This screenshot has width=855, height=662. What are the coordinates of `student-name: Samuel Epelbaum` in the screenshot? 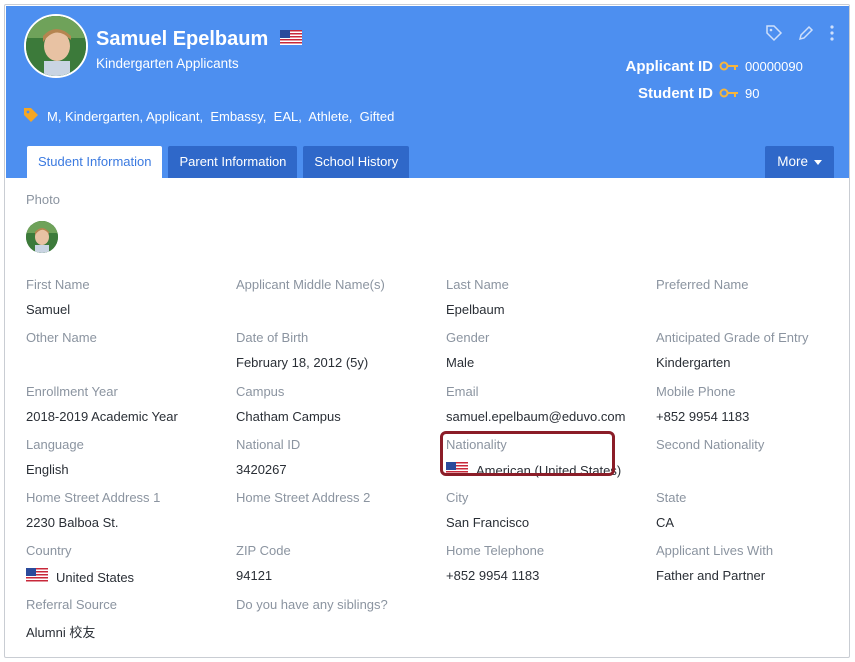 It's located at (199, 39).